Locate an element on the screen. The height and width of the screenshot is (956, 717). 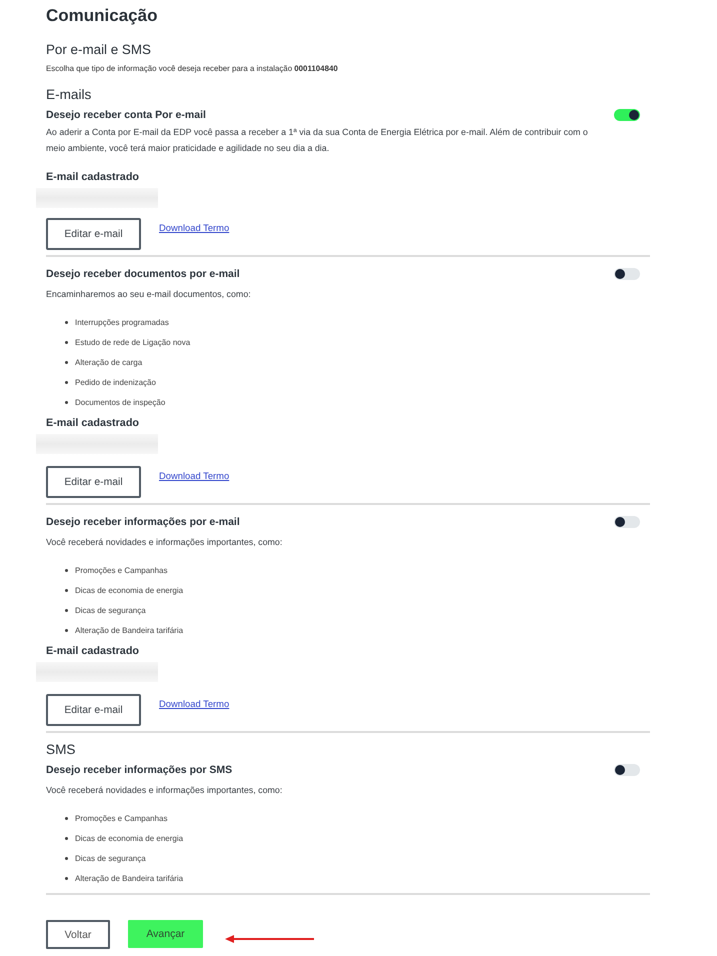
list-item-text: Estudo de rede de Ligação nova is located at coordinates (132, 342).